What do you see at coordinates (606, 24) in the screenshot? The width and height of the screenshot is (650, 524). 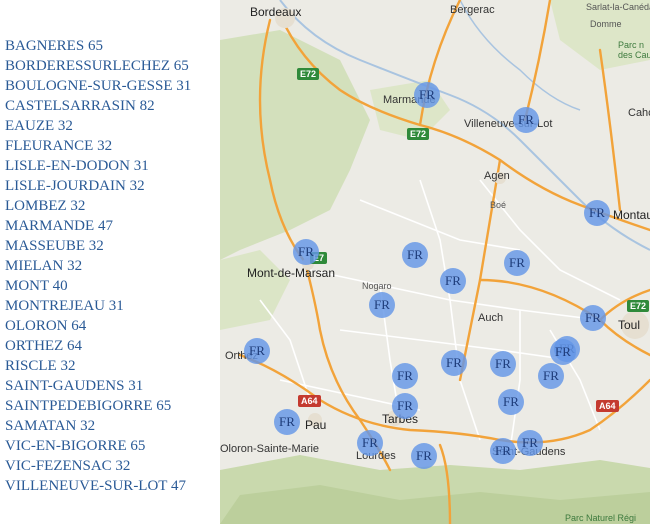 I see `place-domme: Domme` at bounding box center [606, 24].